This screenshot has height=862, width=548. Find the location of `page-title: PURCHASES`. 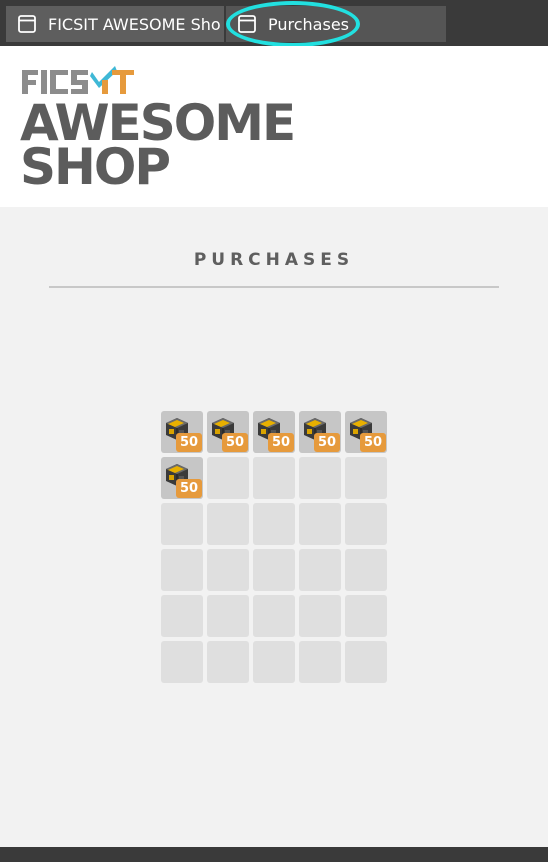

page-title: PURCHASES is located at coordinates (274, 260).